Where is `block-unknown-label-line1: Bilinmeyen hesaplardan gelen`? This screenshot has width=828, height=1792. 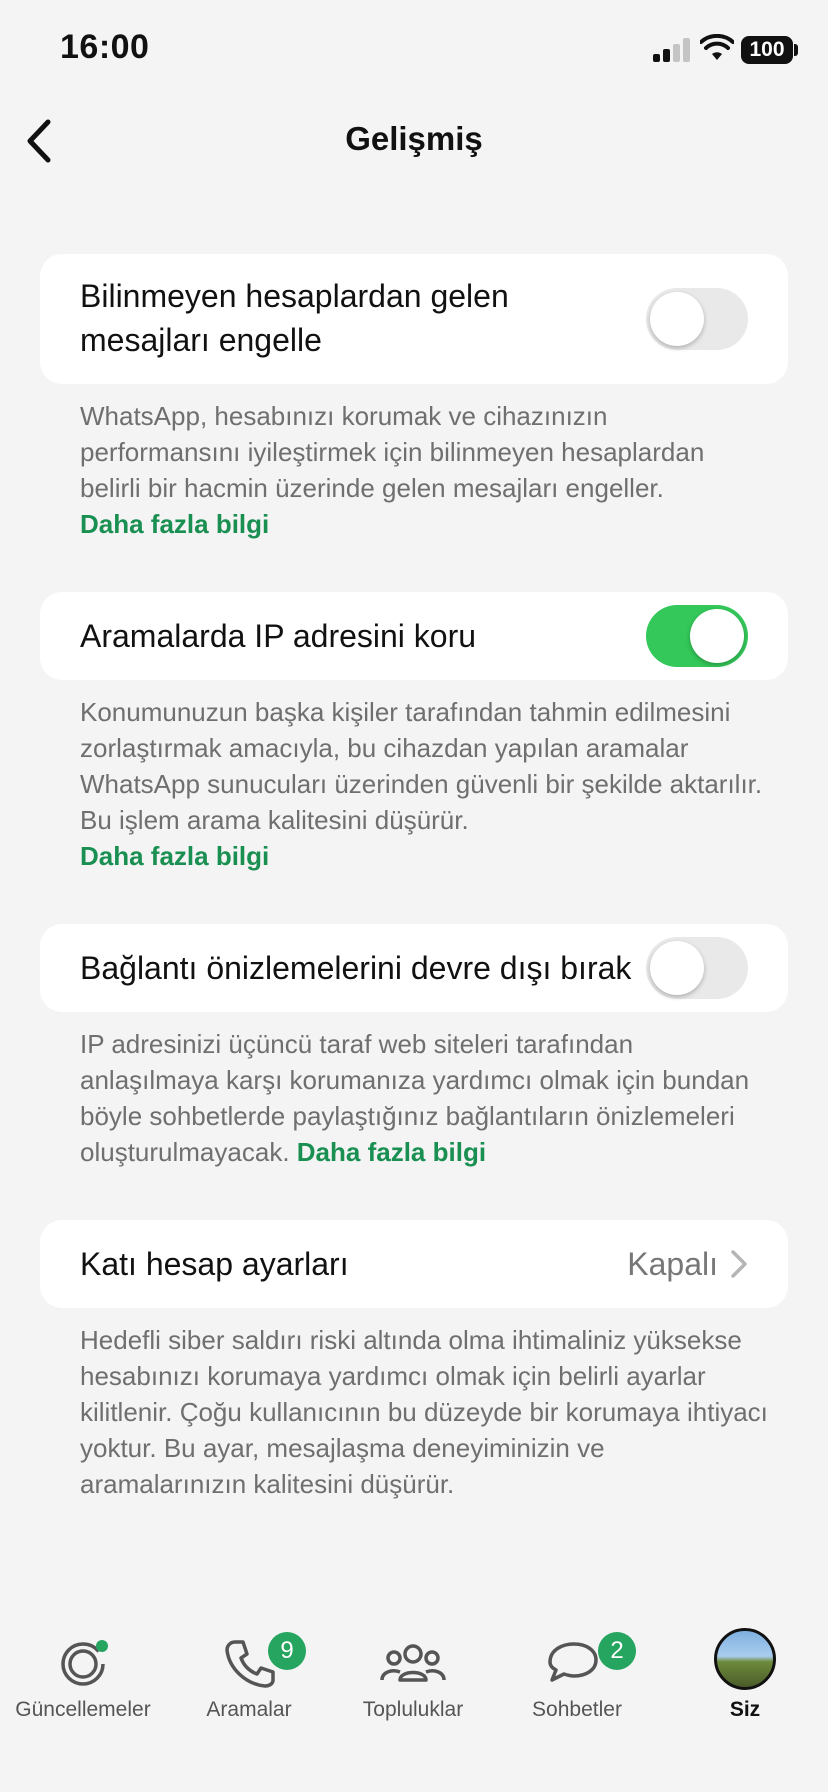
block-unknown-label-line1: Bilinmeyen hesaplardan gelen is located at coordinates (294, 296).